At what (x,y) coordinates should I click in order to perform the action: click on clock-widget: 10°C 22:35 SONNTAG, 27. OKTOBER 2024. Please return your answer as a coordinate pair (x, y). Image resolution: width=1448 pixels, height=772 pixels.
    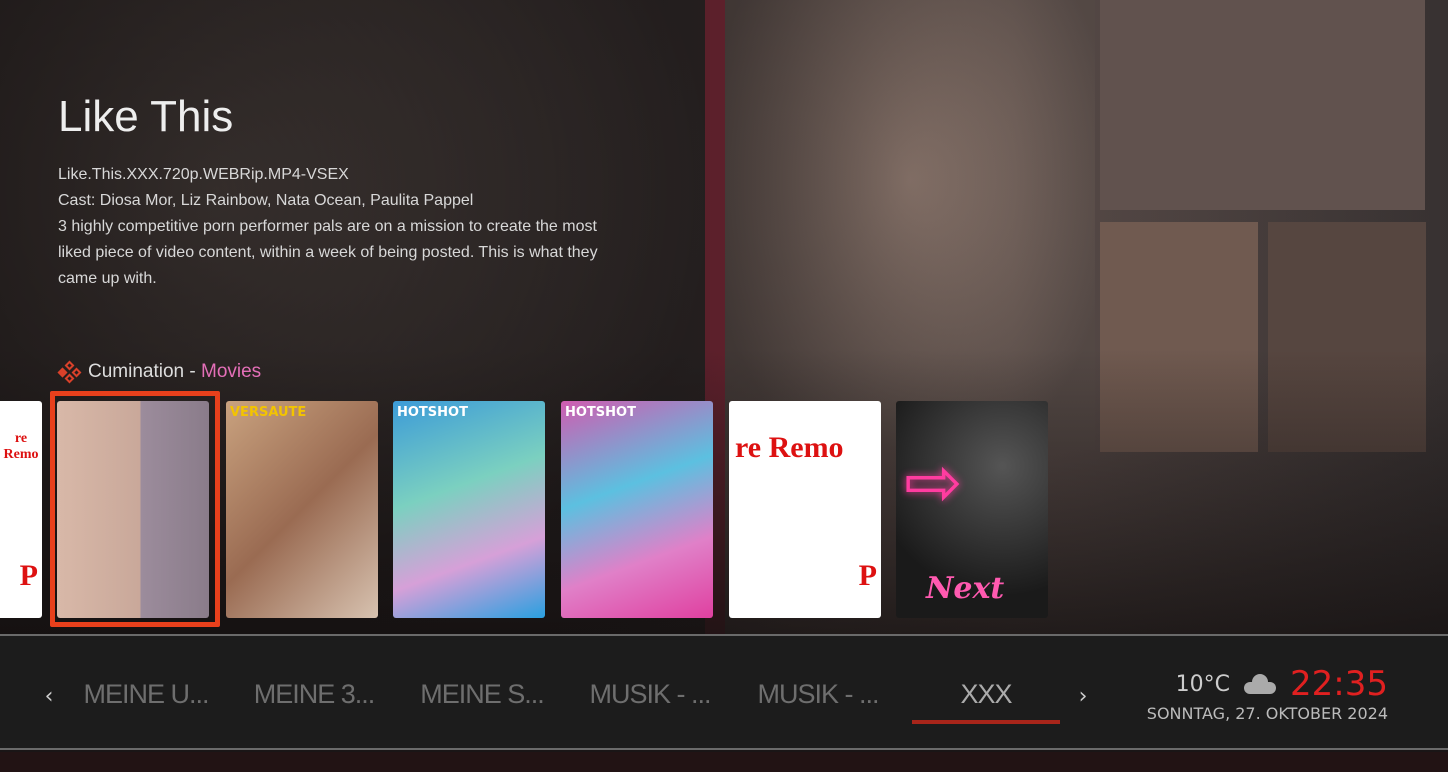
    Looking at the image, I should click on (1267, 693).